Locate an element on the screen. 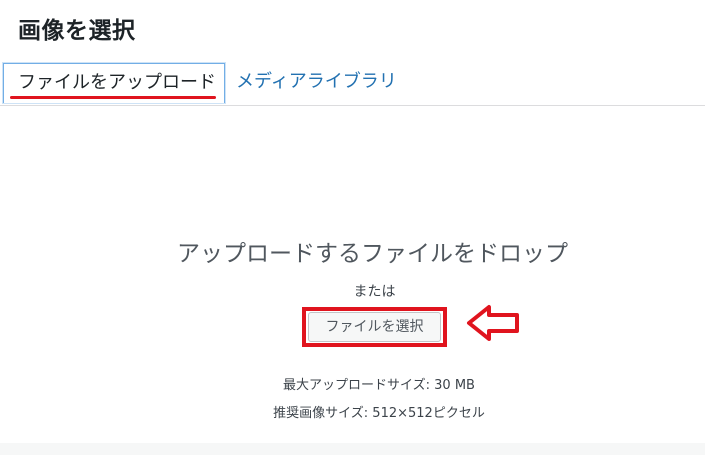 This screenshot has width=705, height=455. drop-instructions: アップロードするファイルをドロップ is located at coordinates (372, 254).